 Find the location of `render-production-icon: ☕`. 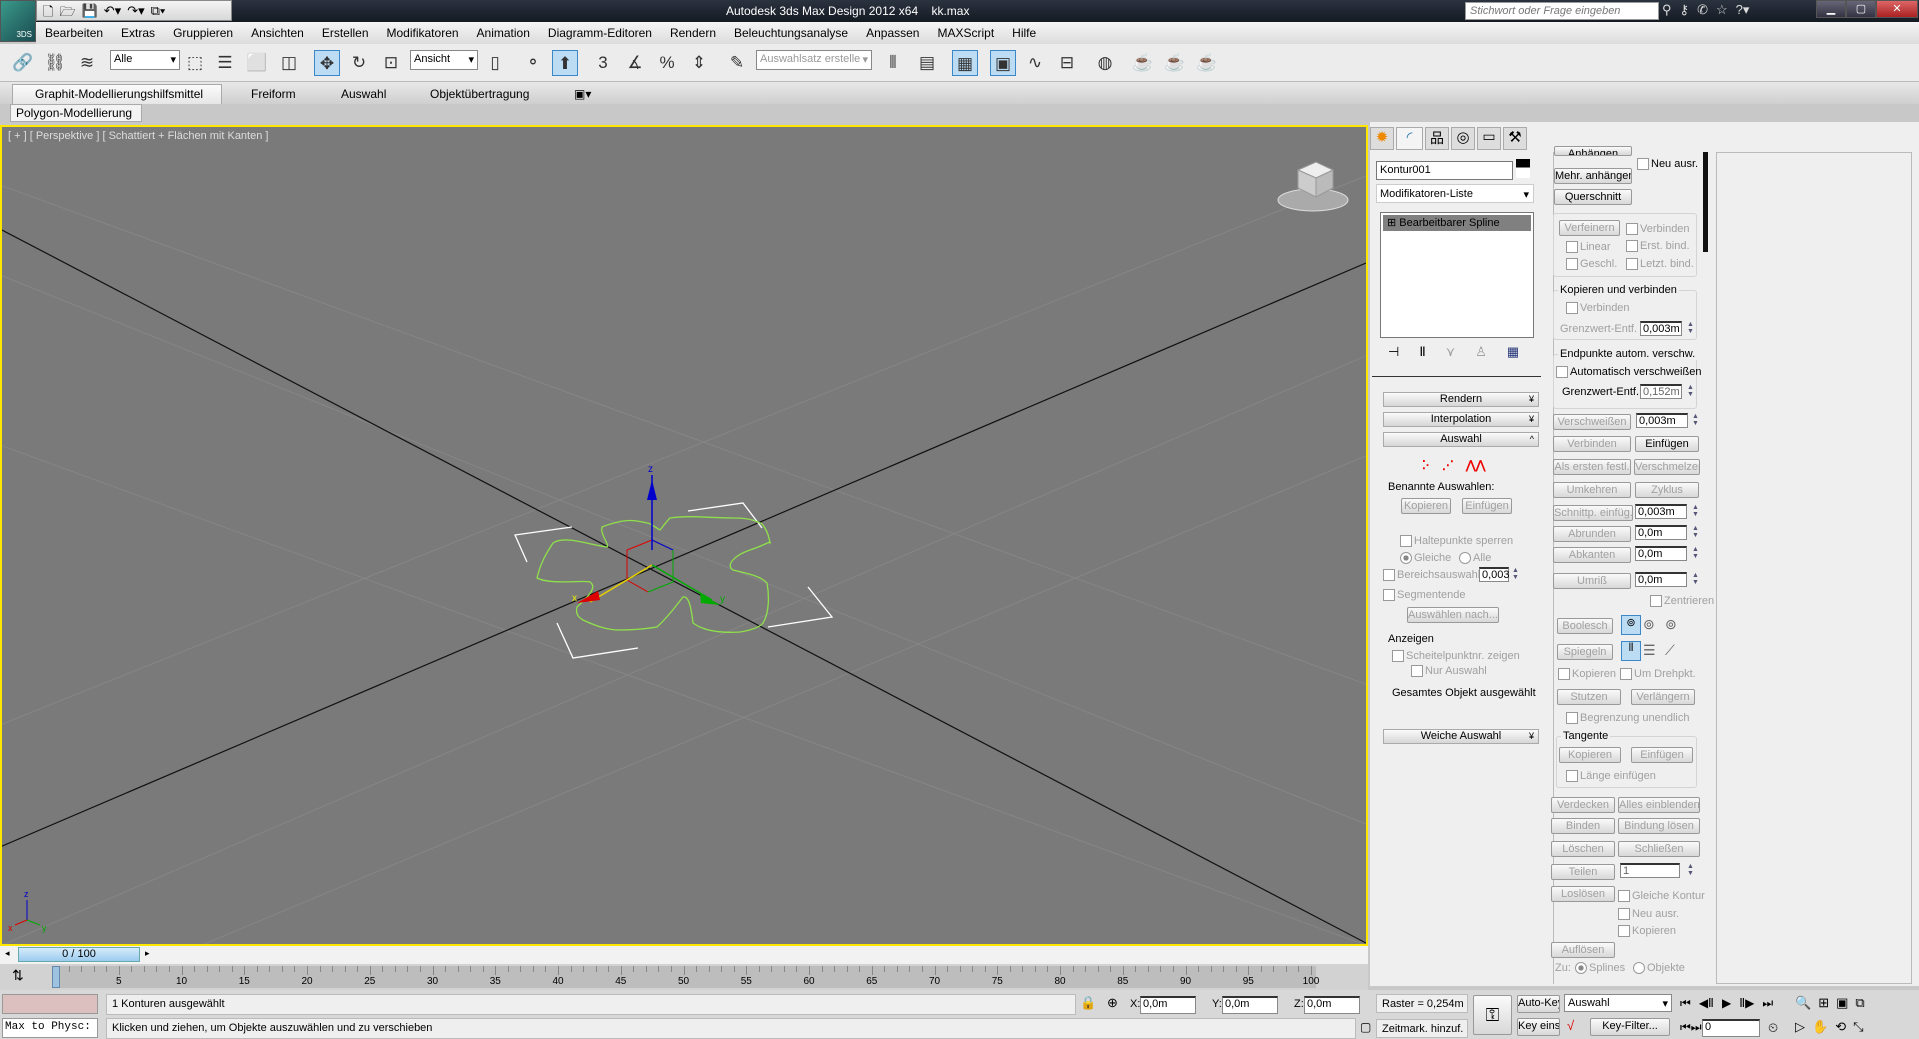

render-production-icon: ☕ is located at coordinates (1207, 63).